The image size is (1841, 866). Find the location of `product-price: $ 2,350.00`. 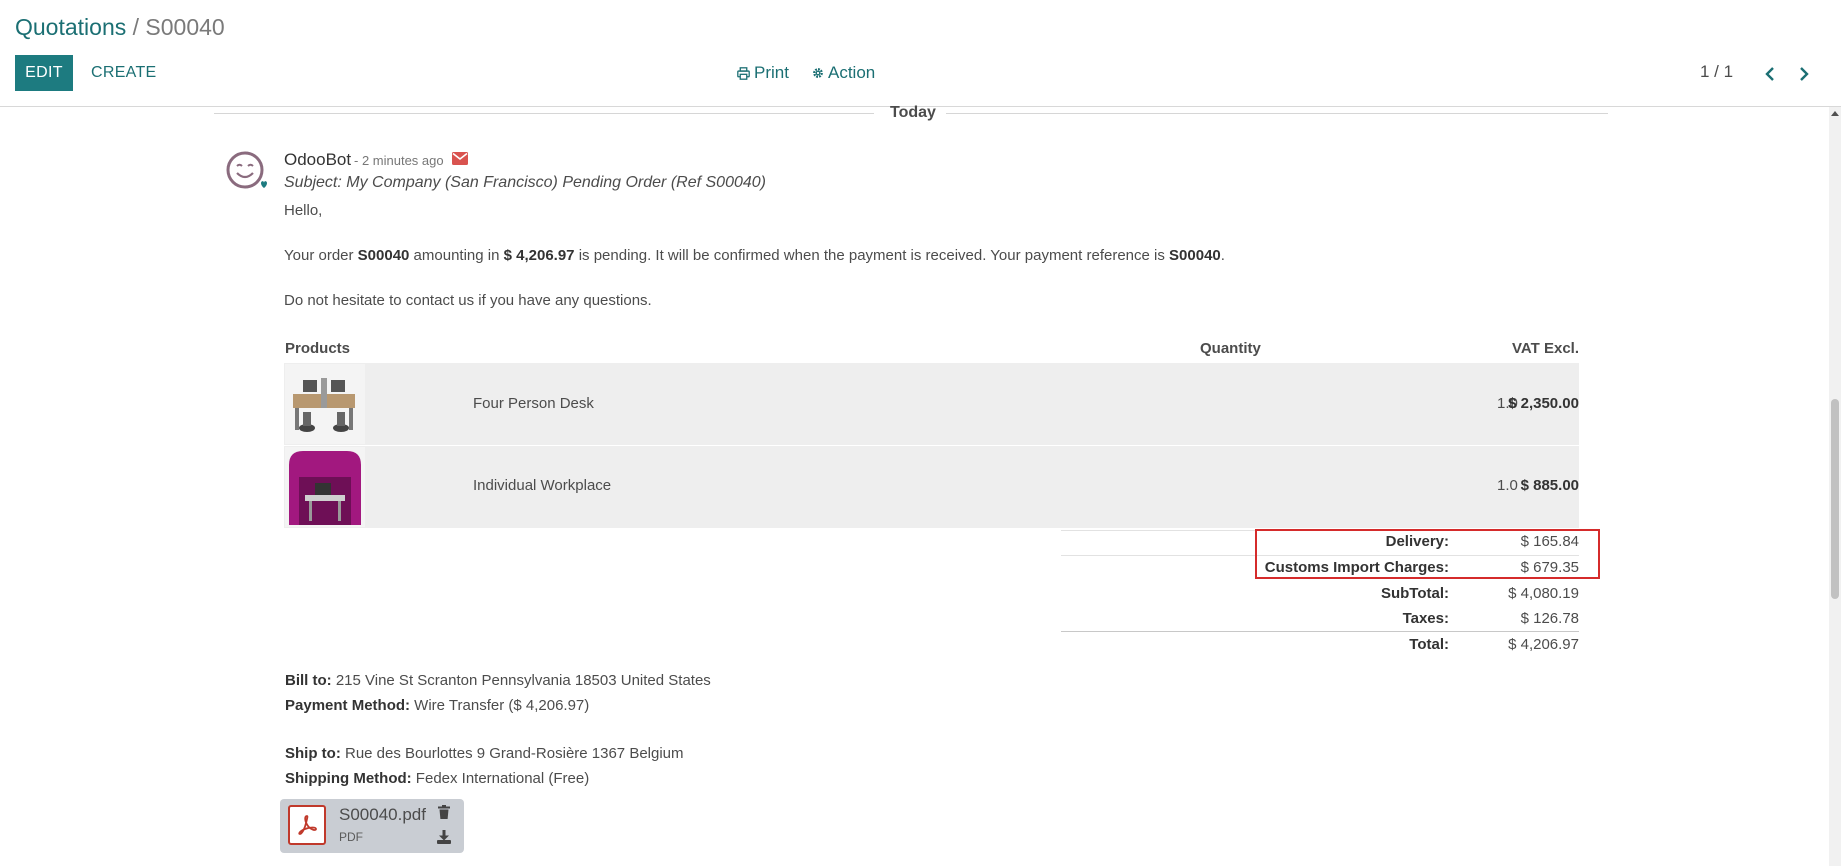

product-price: $ 2,350.00 is located at coordinates (1543, 403).